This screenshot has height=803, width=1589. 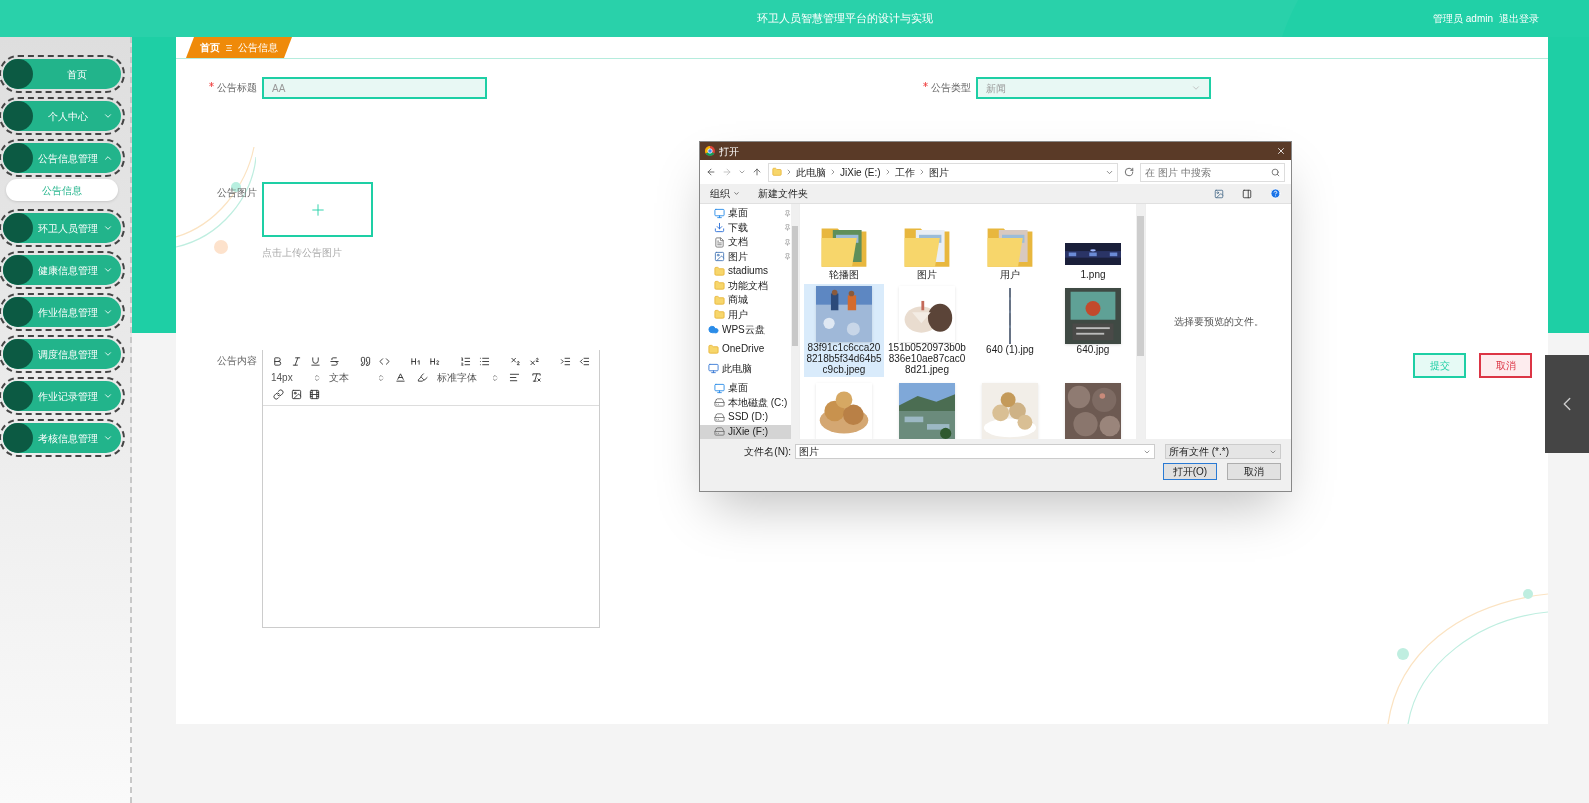 What do you see at coordinates (719, 242) in the screenshot?
I see `document-icon` at bounding box center [719, 242].